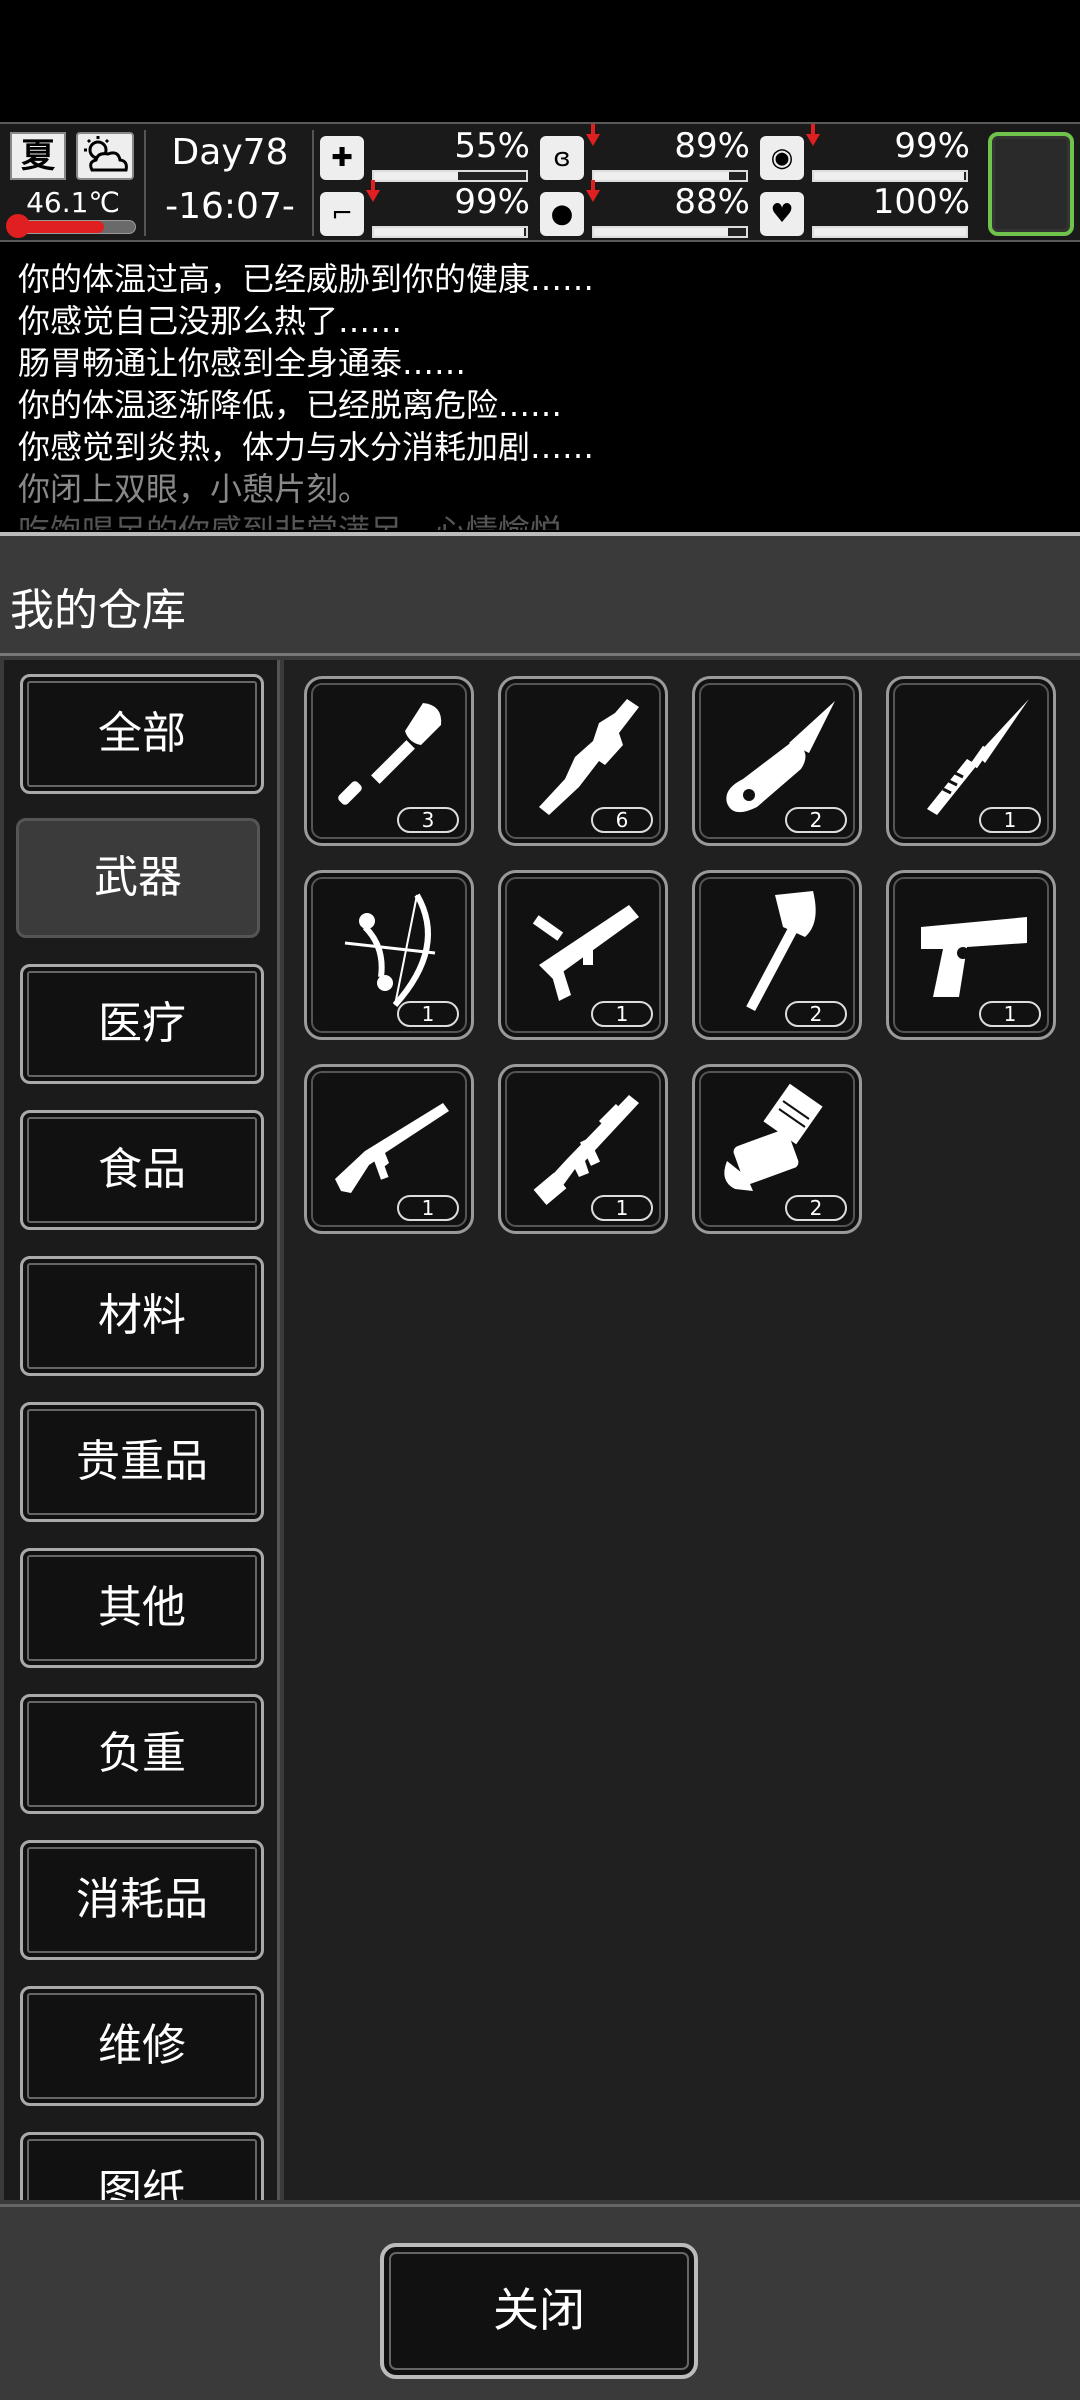 This screenshot has height=2400, width=1080. I want to click on close-button: 关闭, so click(539, 2311).